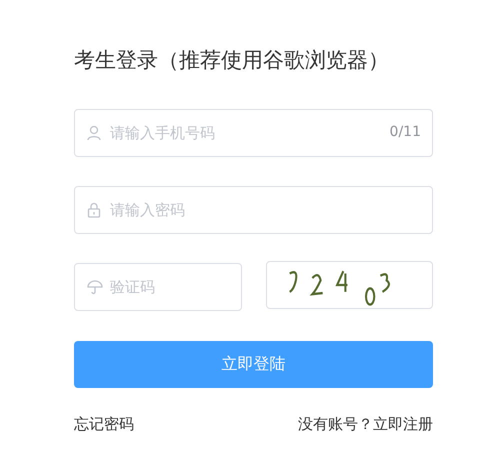  I want to click on page-title: 考生登录（推荐使用谷歌浏览器）, so click(232, 60).